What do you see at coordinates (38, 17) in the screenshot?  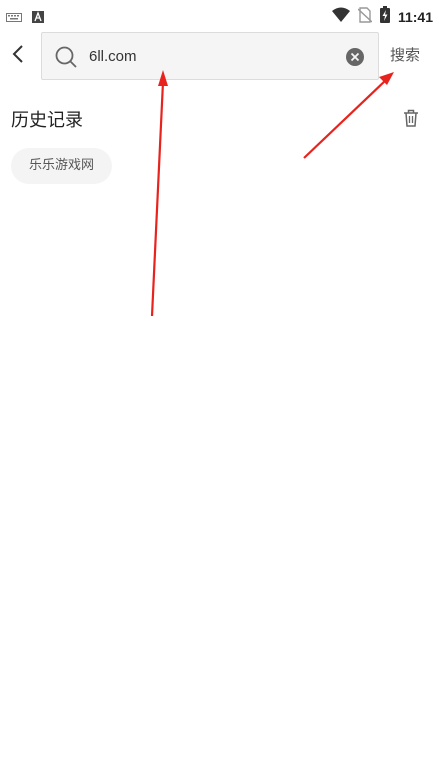 I see `a-notification-icon` at bounding box center [38, 17].